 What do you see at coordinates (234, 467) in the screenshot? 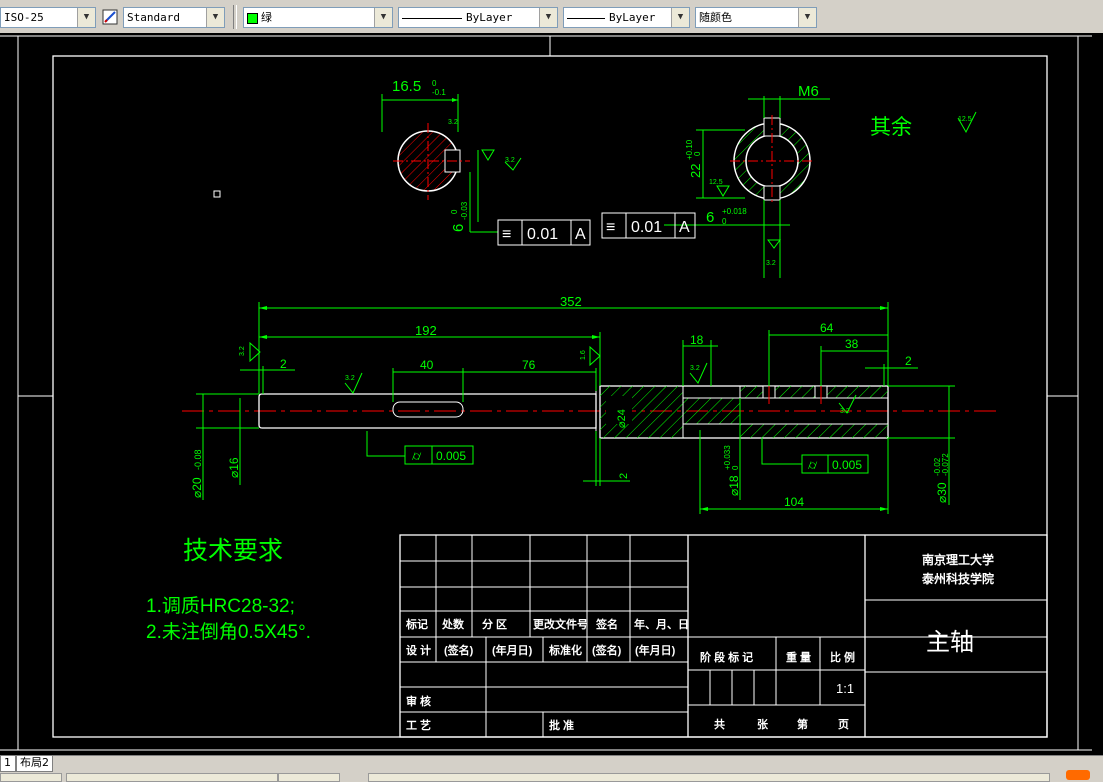
I see `dim-dia-16: ⌀16` at bounding box center [234, 467].